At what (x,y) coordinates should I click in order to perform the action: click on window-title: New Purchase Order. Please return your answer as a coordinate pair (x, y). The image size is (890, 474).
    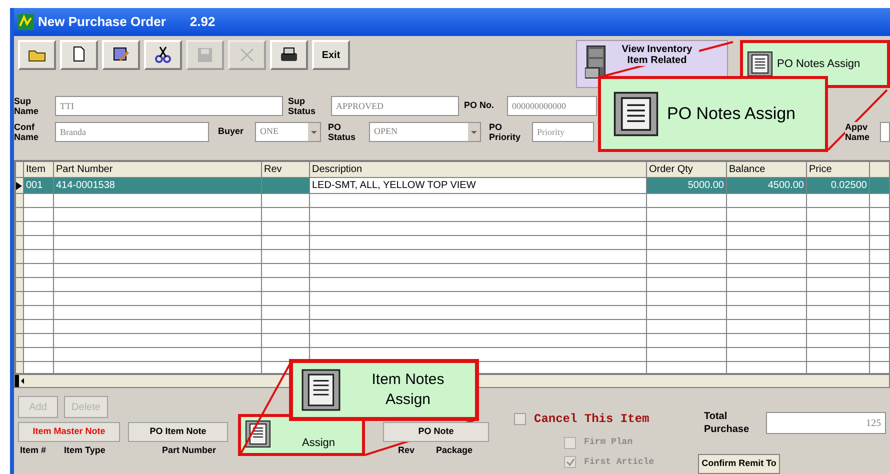
    Looking at the image, I should click on (102, 22).